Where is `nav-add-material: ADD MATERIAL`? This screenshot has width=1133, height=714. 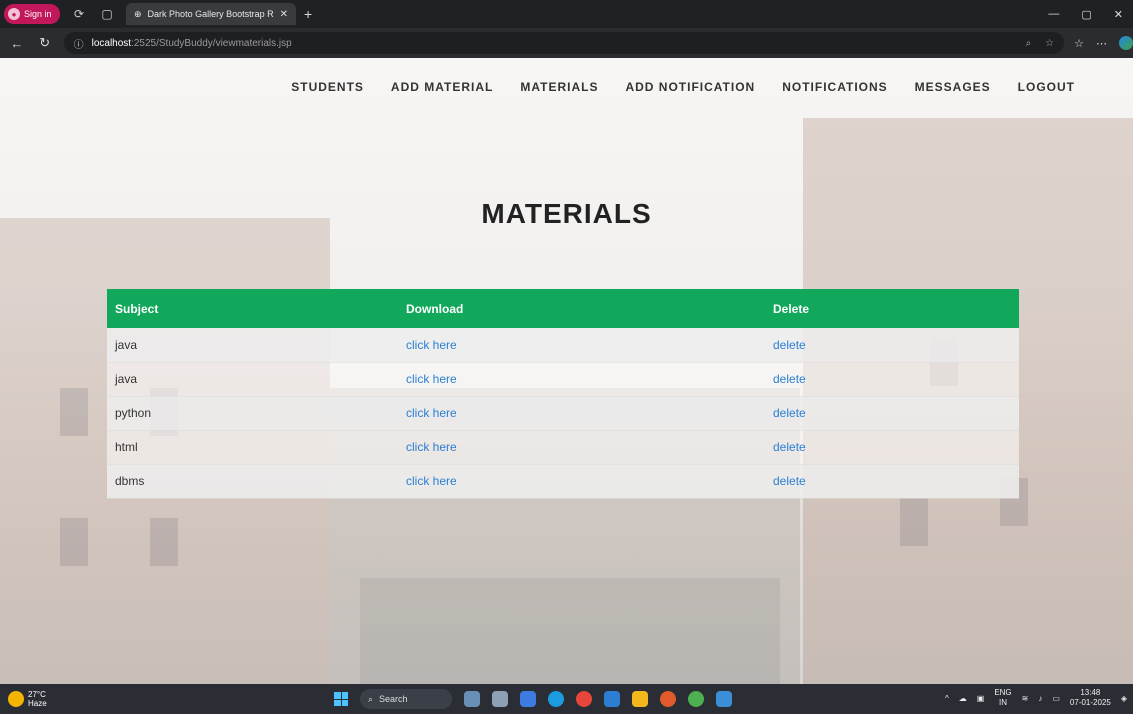 nav-add-material: ADD MATERIAL is located at coordinates (442, 87).